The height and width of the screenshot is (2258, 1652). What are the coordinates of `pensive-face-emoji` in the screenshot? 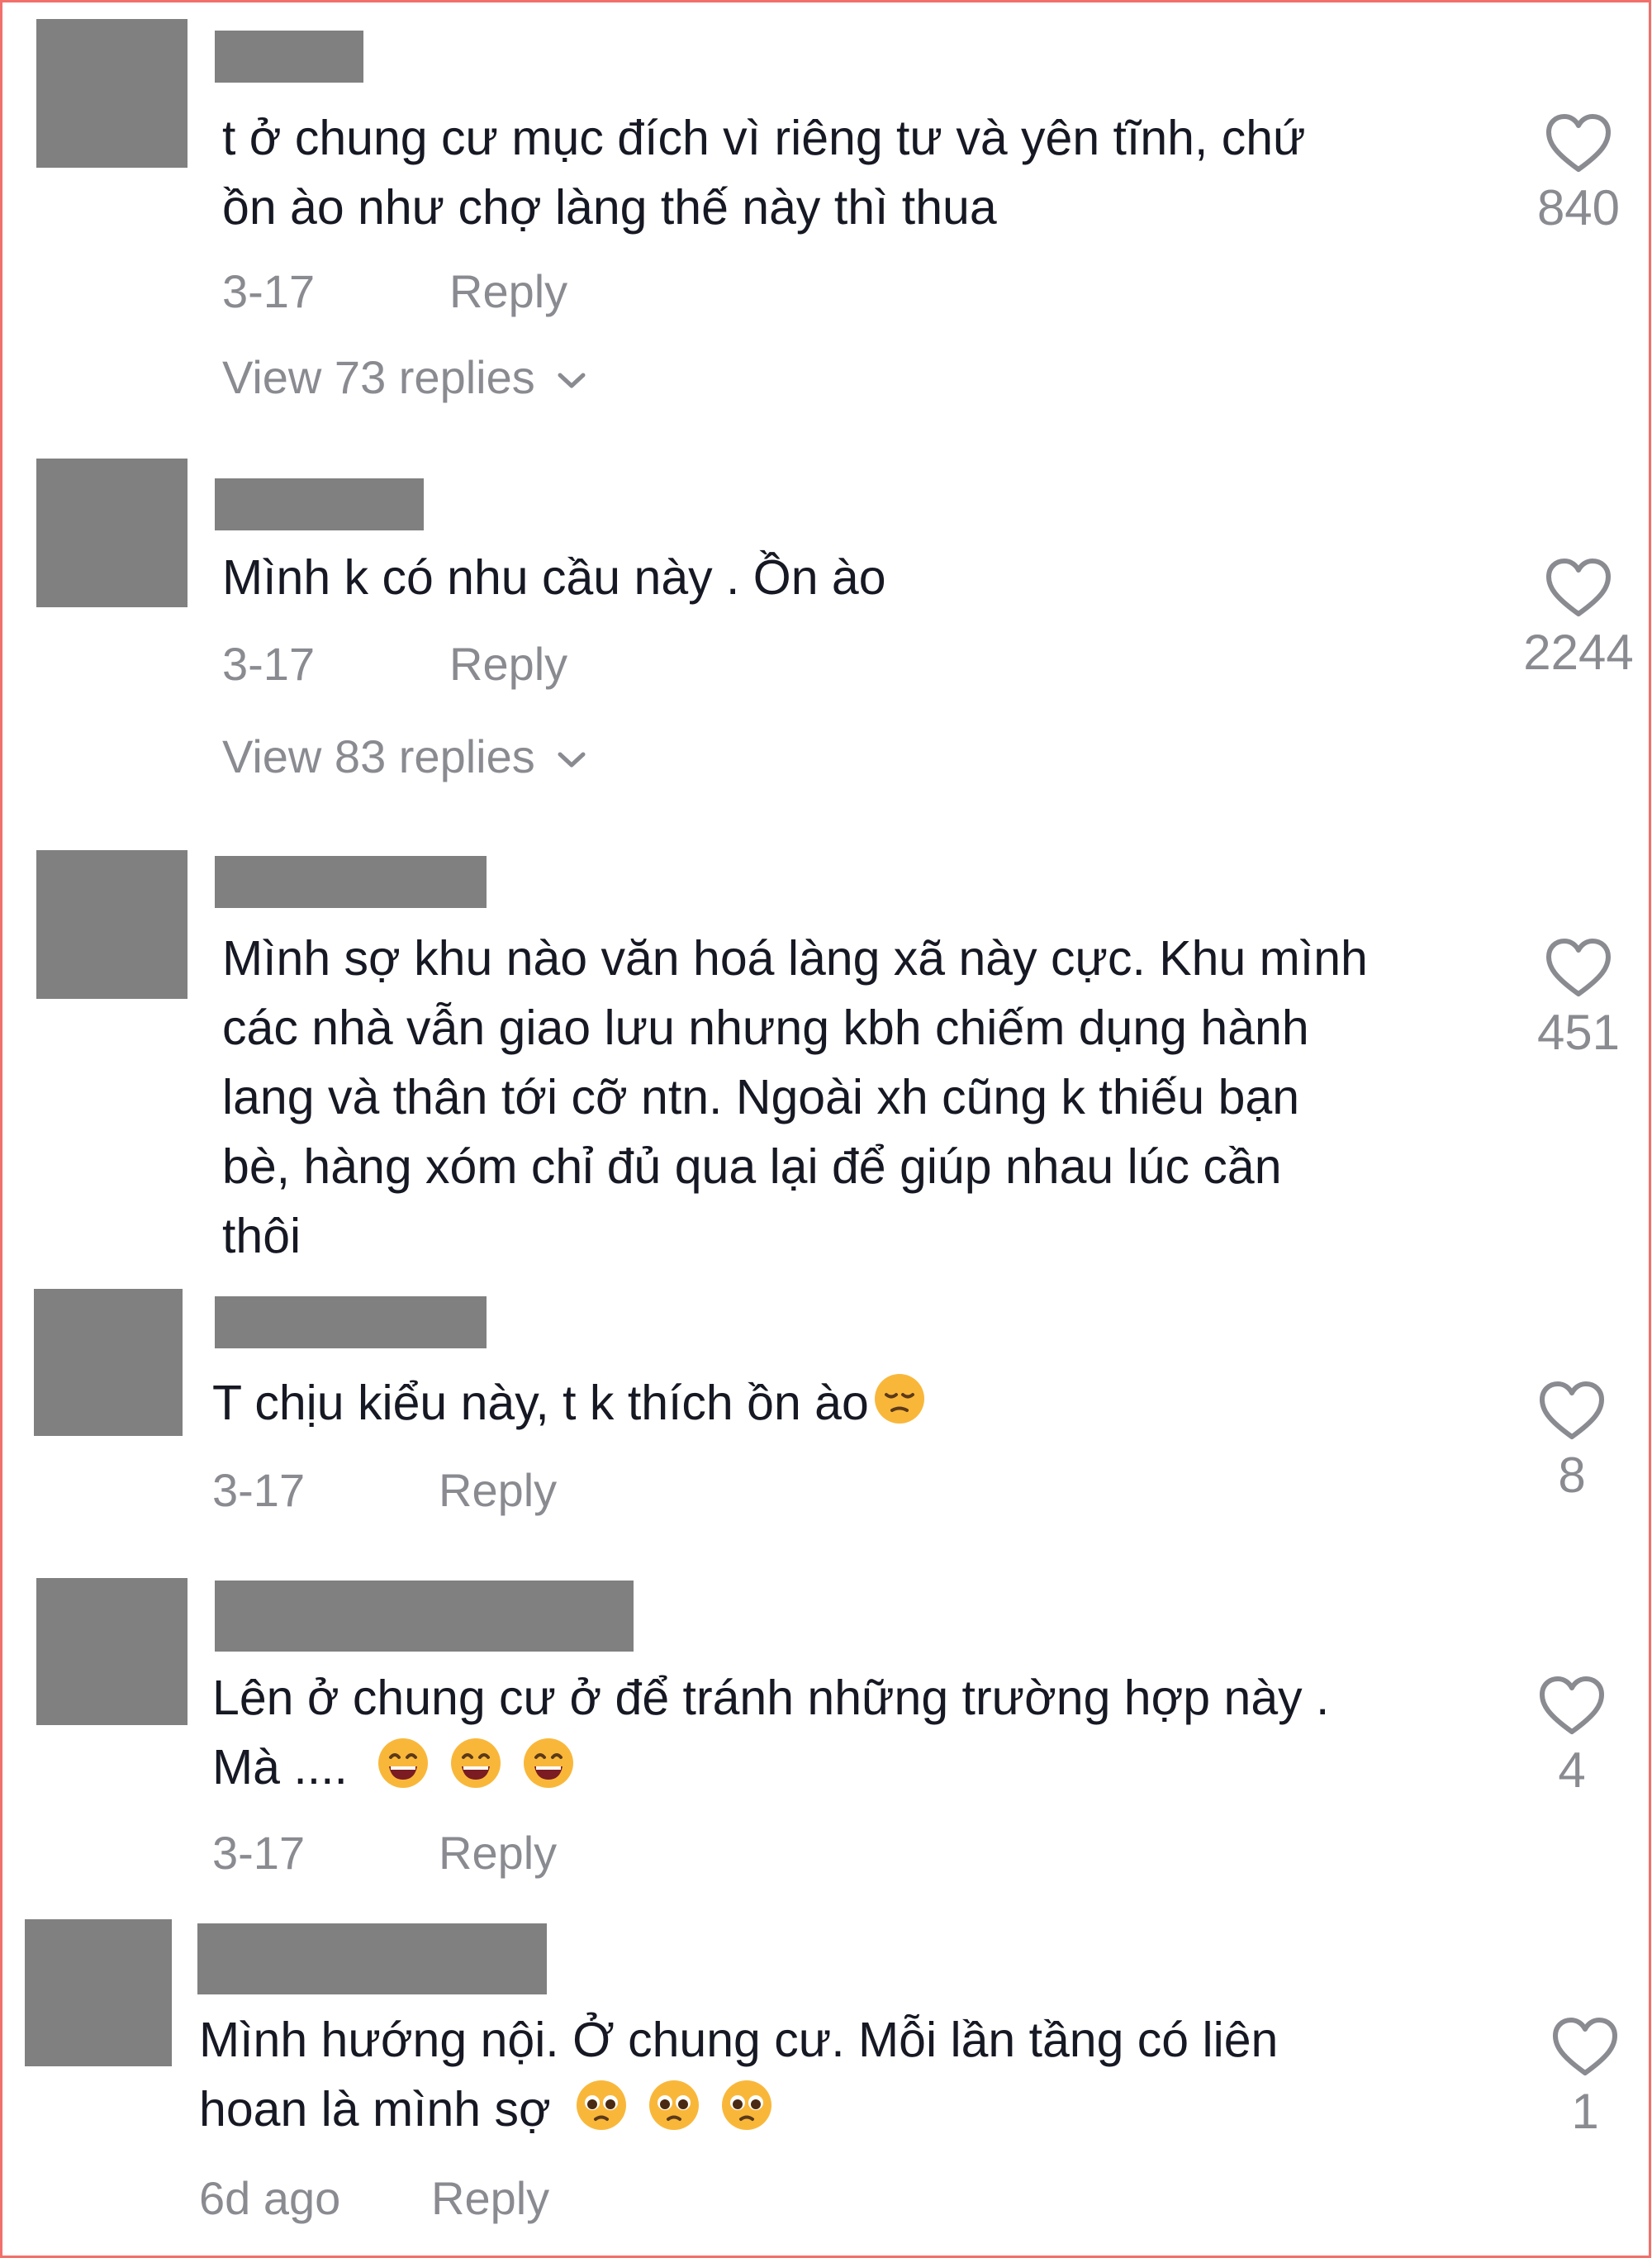 It's located at (899, 1407).